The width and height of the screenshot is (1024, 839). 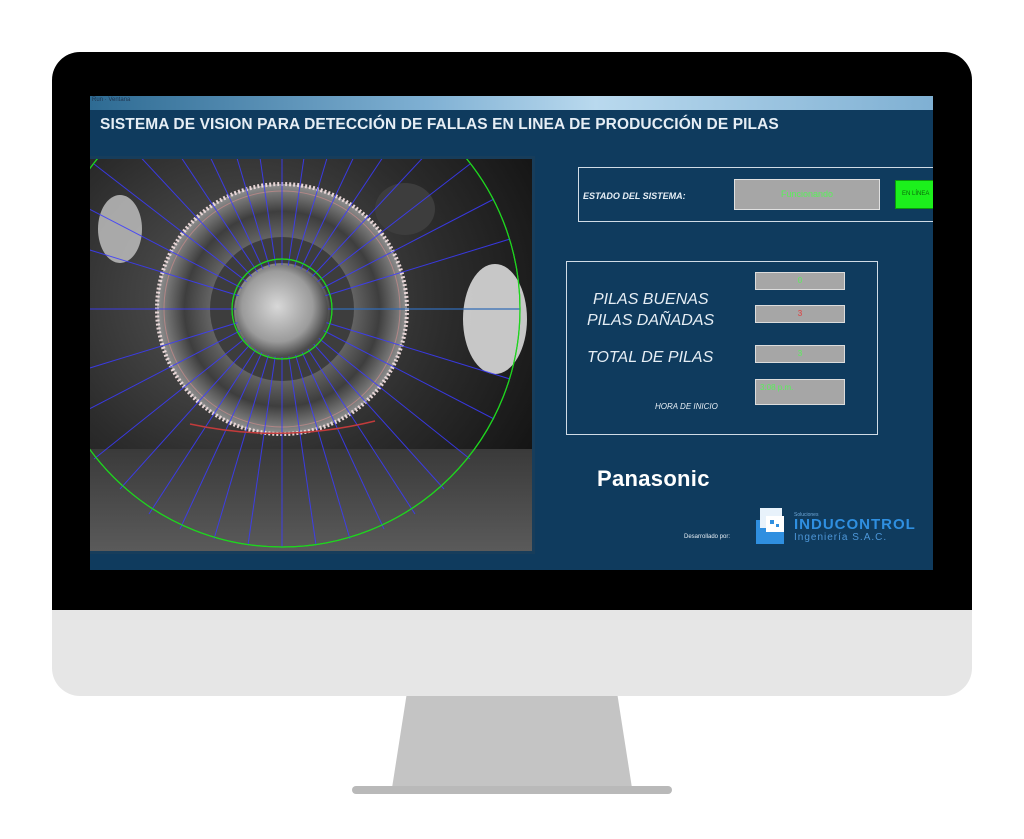 I want to click on panasonic-logo: Panasonic, so click(x=653, y=478).